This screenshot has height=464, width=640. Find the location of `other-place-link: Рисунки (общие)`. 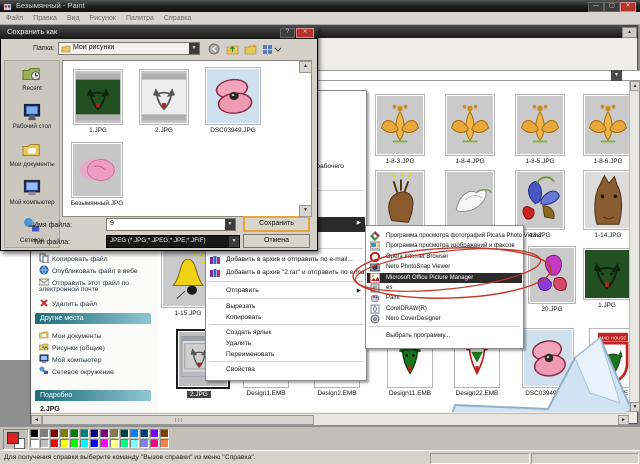

other-place-link: Рисунки (общие) is located at coordinates (71, 348).